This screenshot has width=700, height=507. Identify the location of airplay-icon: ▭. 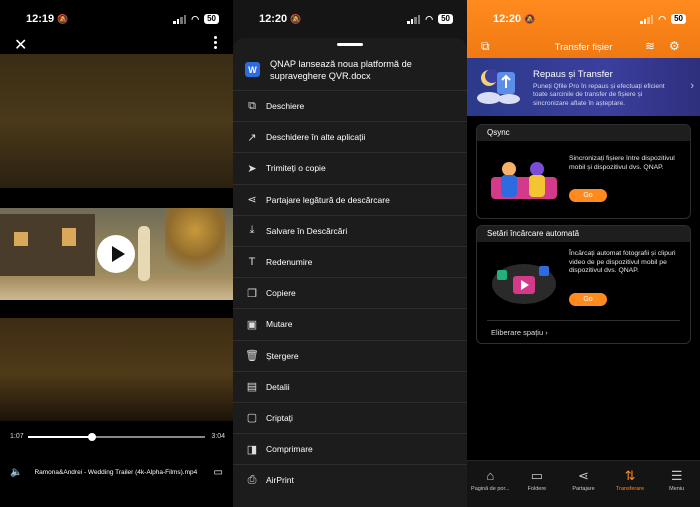
(218, 472).